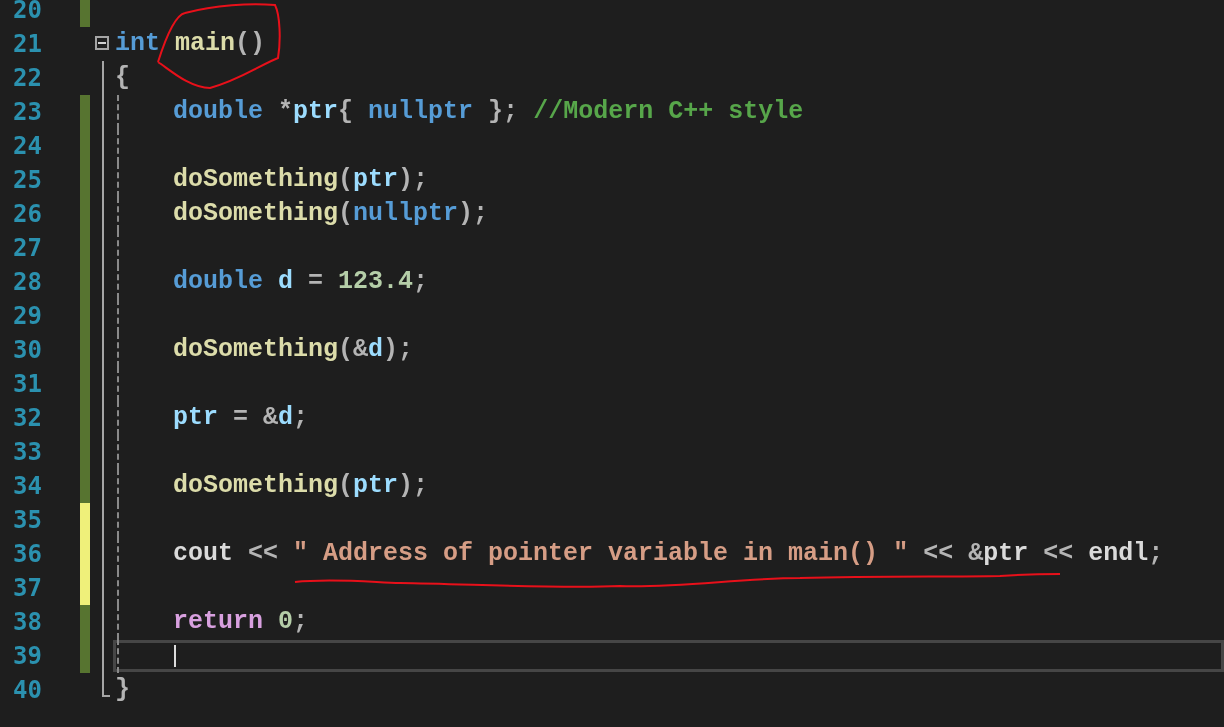 This screenshot has height=727, width=1224. Describe the element at coordinates (102, 43) in the screenshot. I see `collapse-toggle` at that location.